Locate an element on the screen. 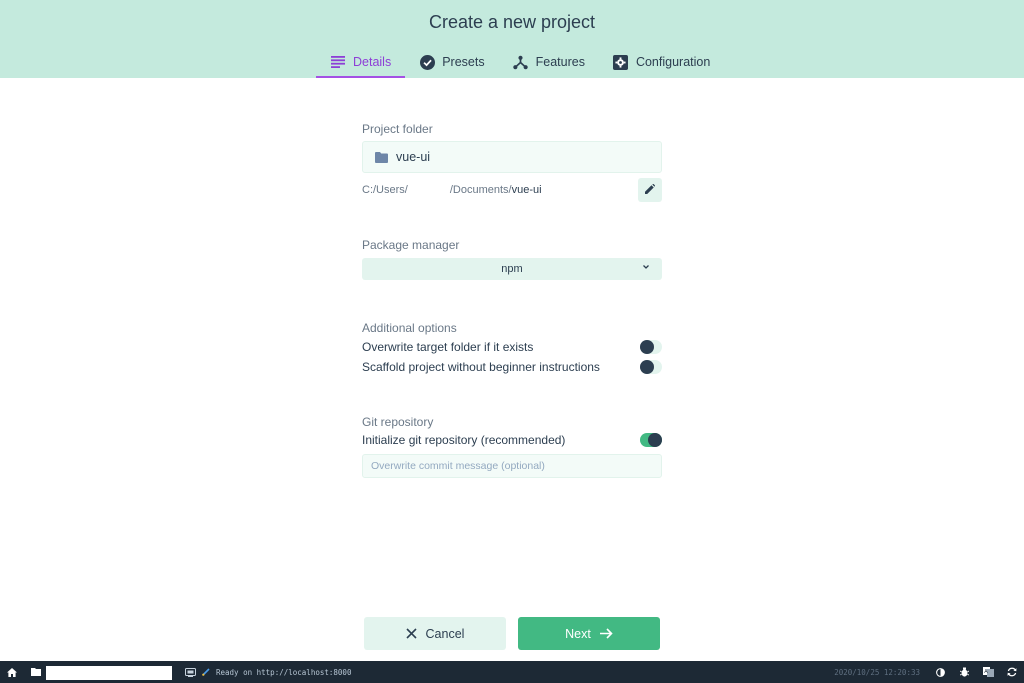  bug-icon is located at coordinates (964, 672).